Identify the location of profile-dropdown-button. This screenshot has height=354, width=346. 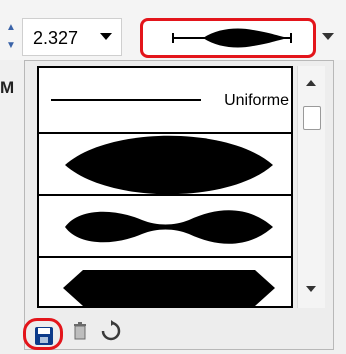
(328, 37).